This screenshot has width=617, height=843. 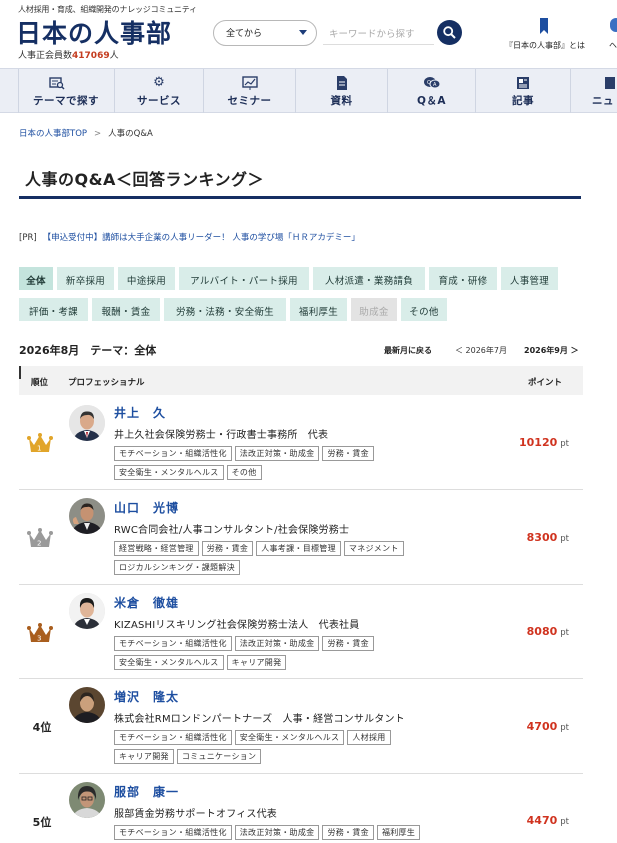 I want to click on help-link: ヘ, so click(x=613, y=45).